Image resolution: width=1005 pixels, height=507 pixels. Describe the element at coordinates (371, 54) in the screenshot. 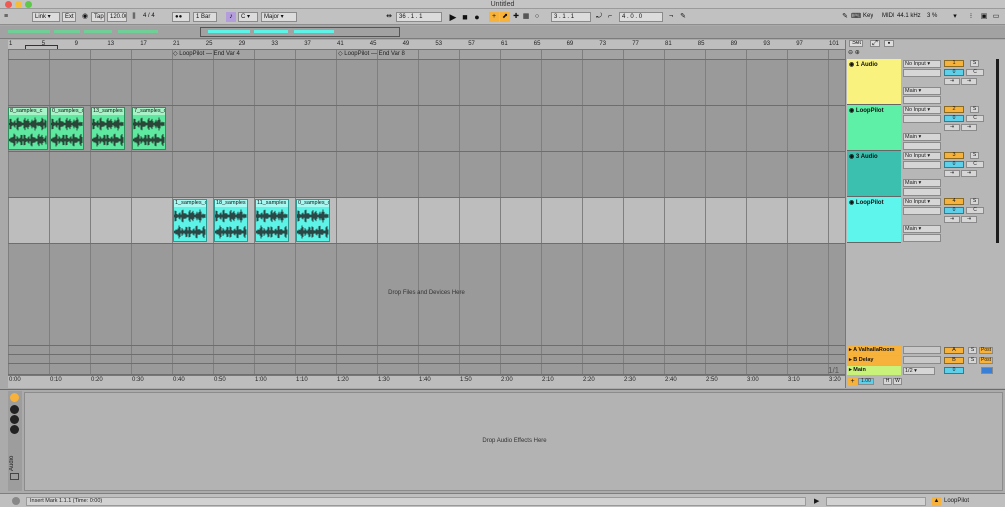

I see `locator-end-var-8: ◇ LoopPilot — End Var 8` at that location.